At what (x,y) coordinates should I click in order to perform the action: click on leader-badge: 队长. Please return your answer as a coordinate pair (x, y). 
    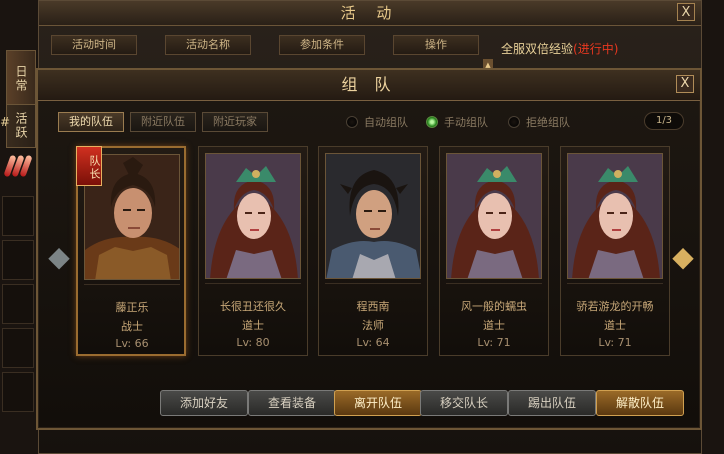
    Looking at the image, I should click on (89, 166).